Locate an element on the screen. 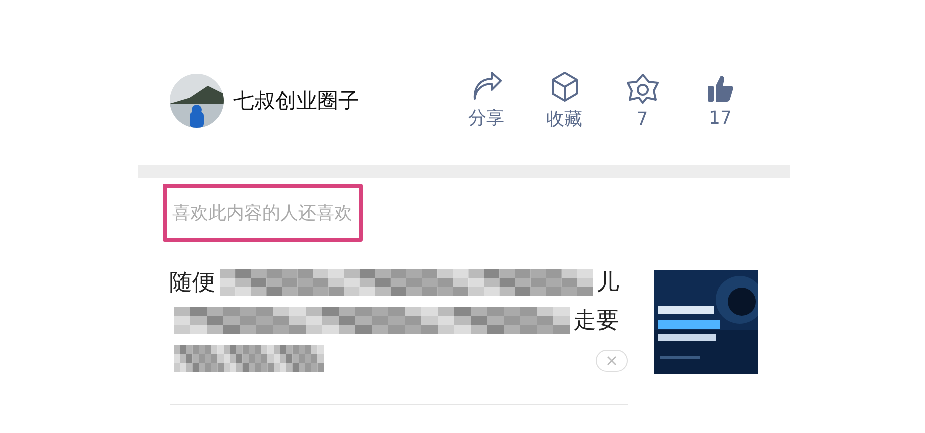  favorite-button: 收藏 is located at coordinates (565, 101).